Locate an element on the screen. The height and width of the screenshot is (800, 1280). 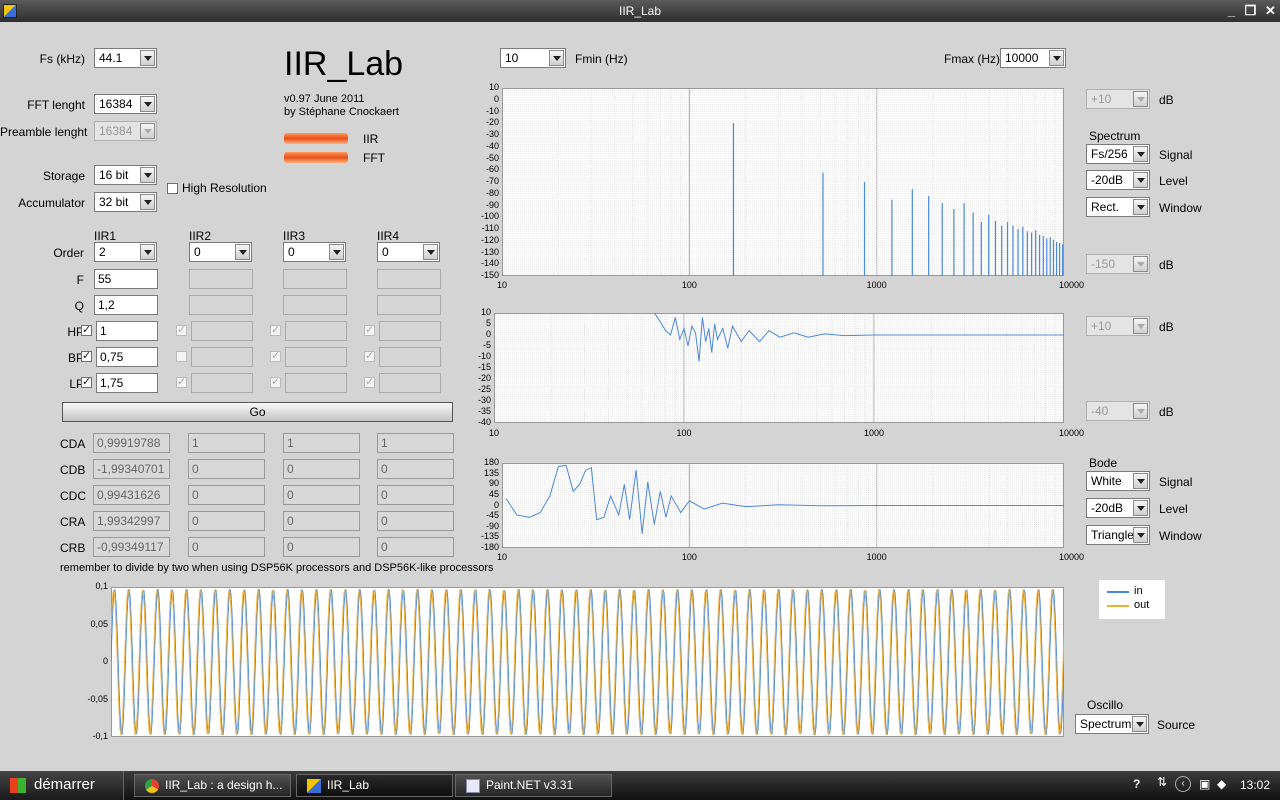
spectrum-level-combo: -20dB is located at coordinates (1118, 180).